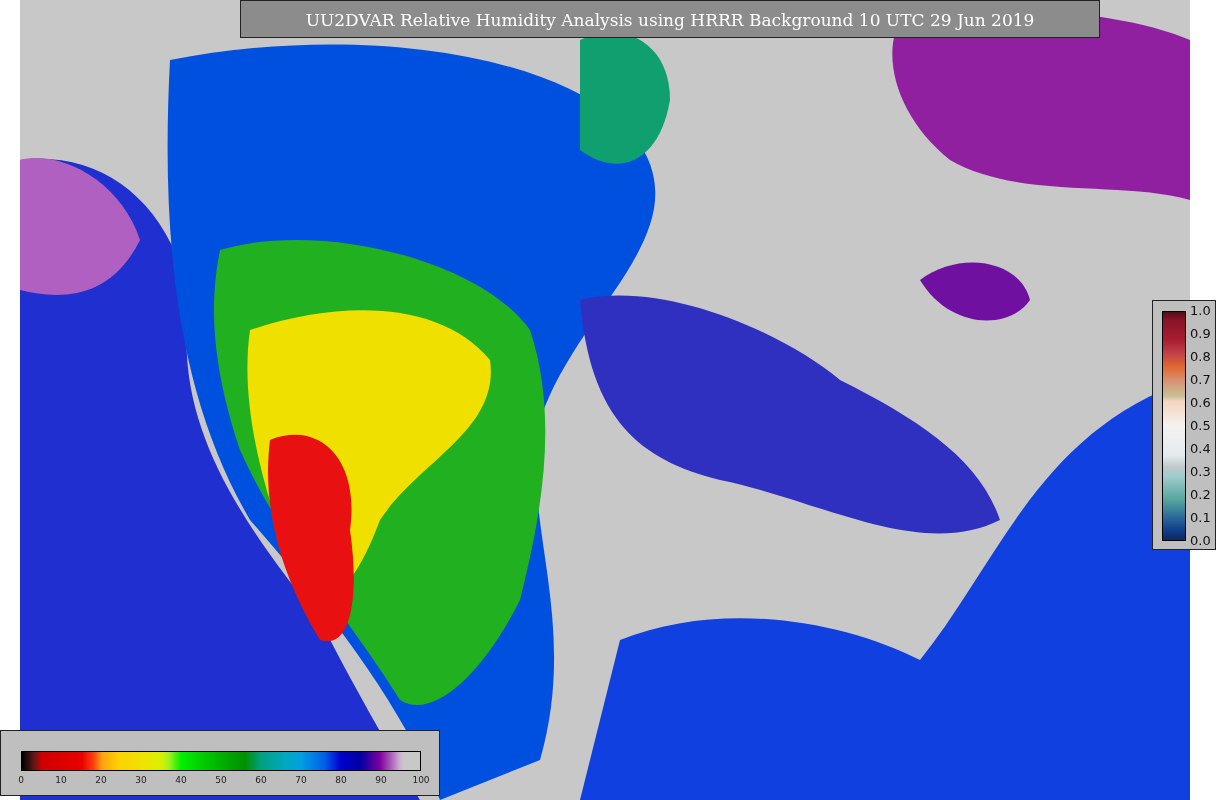 This screenshot has height=800, width=1216. What do you see at coordinates (141, 780) in the screenshot?
I see `tick-label: 30` at bounding box center [141, 780].